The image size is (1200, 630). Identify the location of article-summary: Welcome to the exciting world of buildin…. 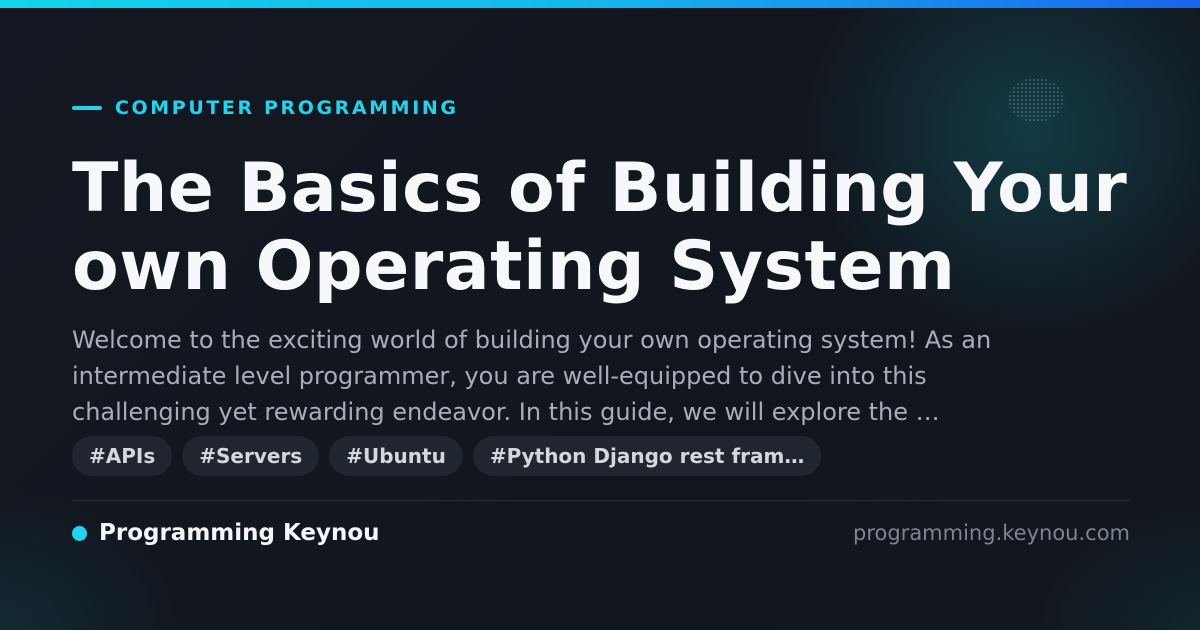
(532, 376).